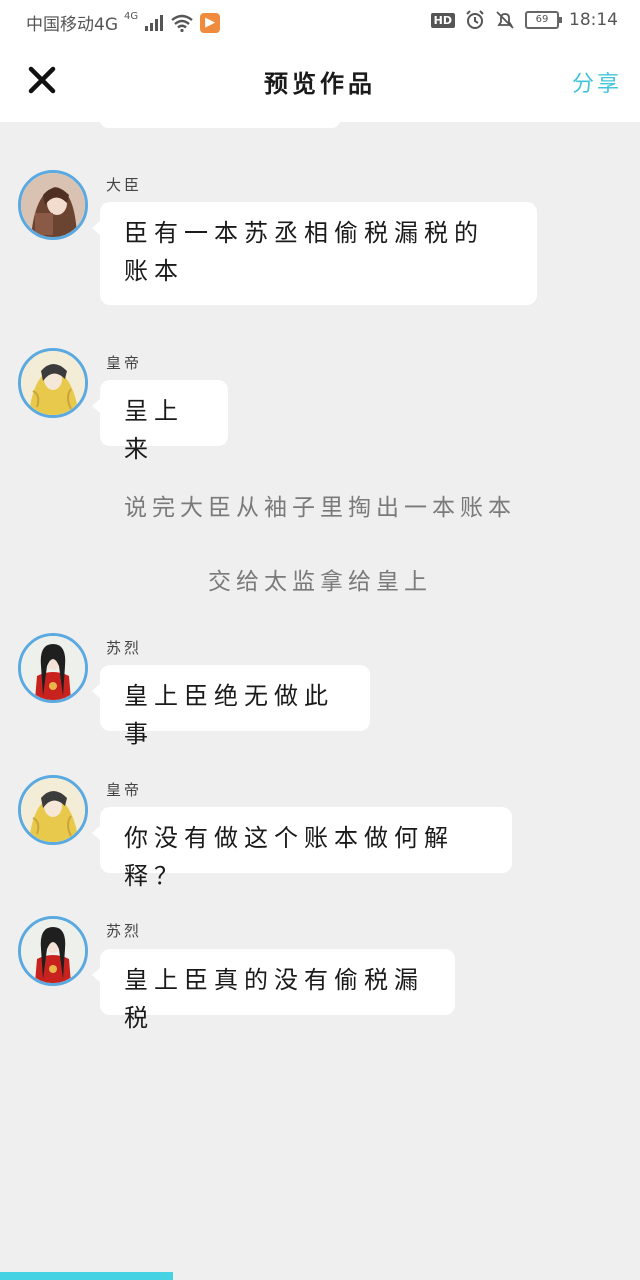  What do you see at coordinates (86, 1276) in the screenshot?
I see `progress-fill` at bounding box center [86, 1276].